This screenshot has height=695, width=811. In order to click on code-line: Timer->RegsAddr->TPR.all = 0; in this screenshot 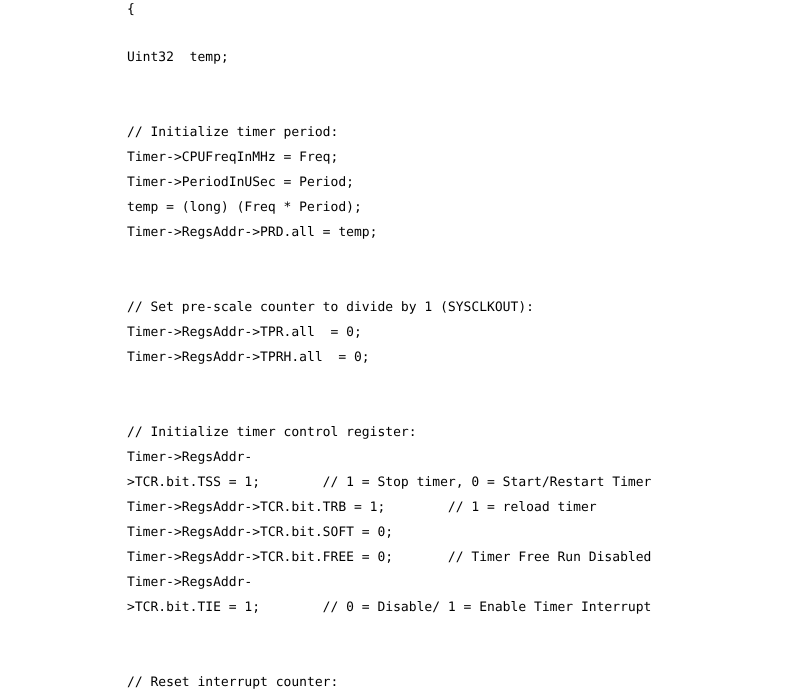, I will do `click(244, 332)`.